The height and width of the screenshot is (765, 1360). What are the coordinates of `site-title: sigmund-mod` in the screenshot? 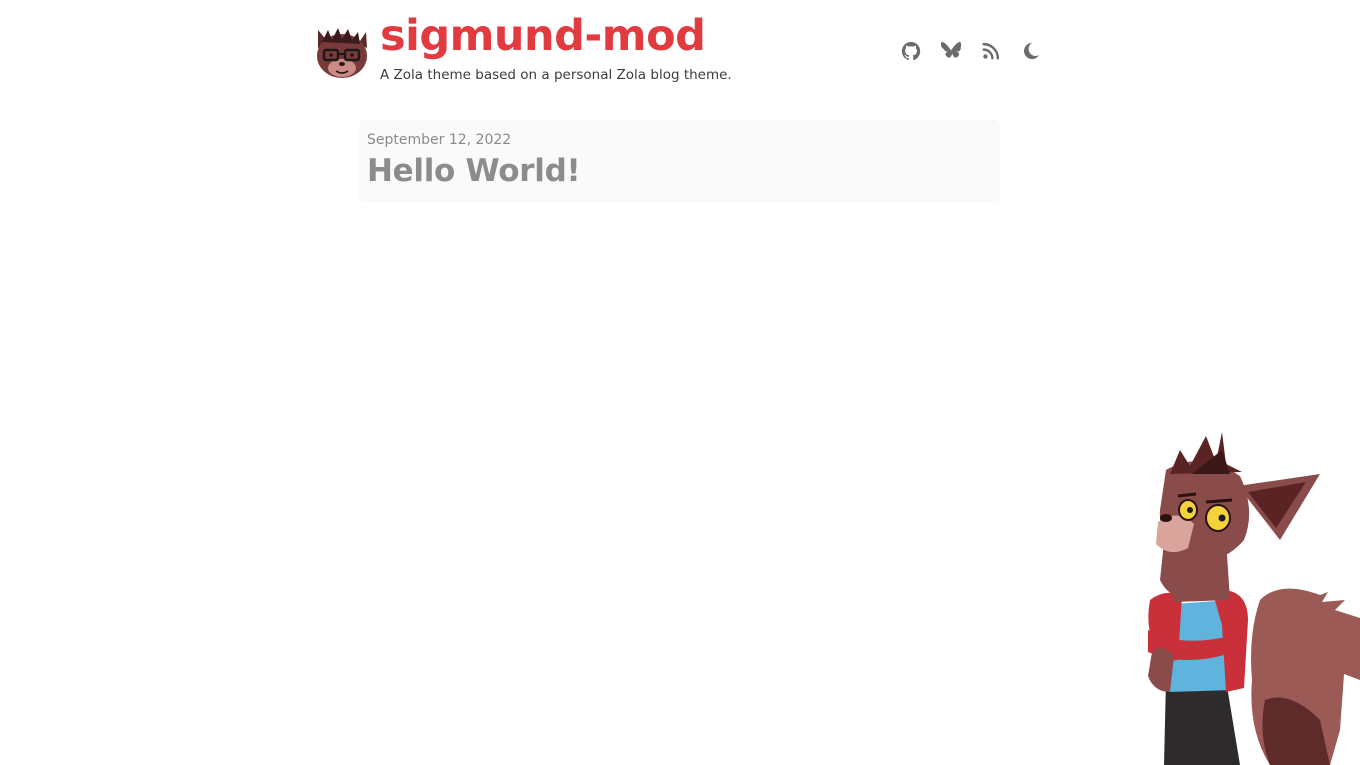 It's located at (543, 36).